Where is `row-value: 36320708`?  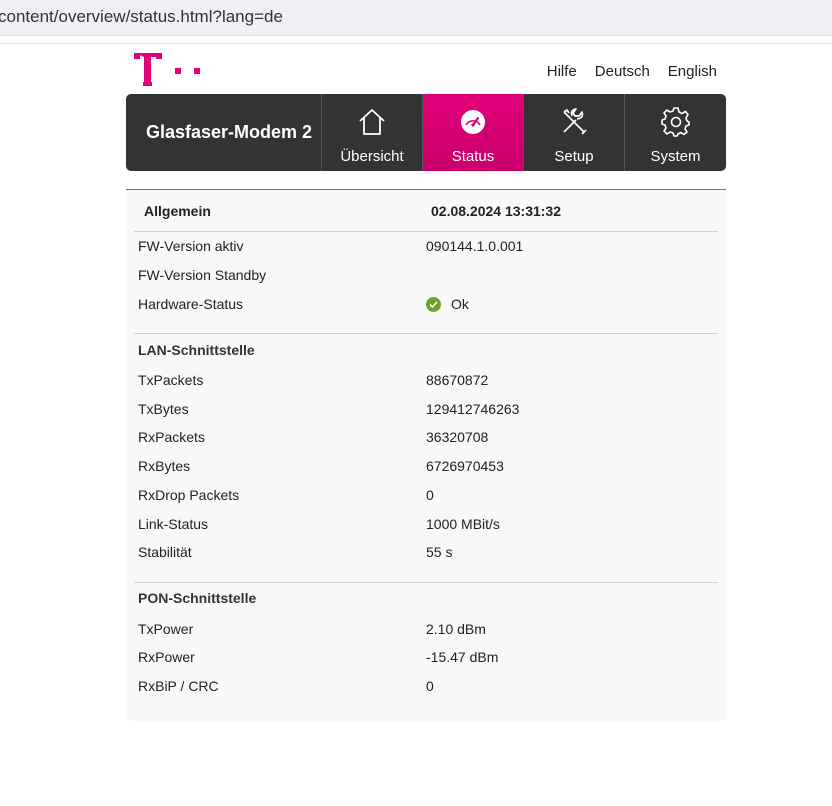 row-value: 36320708 is located at coordinates (457, 437).